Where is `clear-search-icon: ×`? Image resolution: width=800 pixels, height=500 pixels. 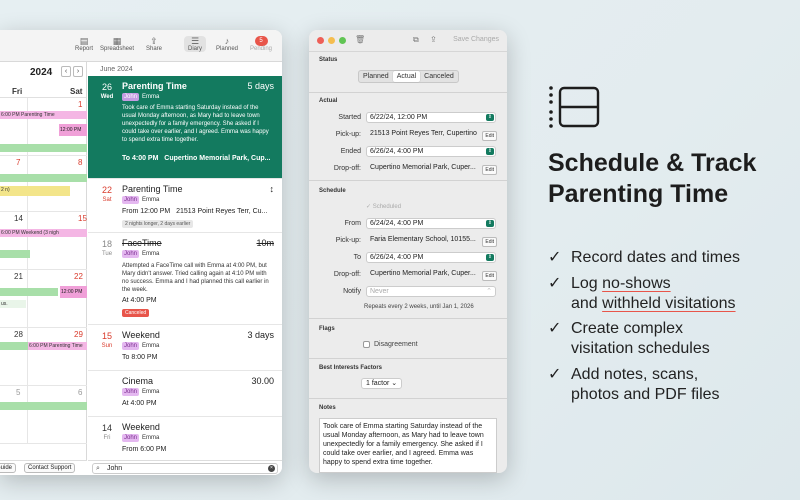
clear-search-icon: × is located at coordinates (271, 468).